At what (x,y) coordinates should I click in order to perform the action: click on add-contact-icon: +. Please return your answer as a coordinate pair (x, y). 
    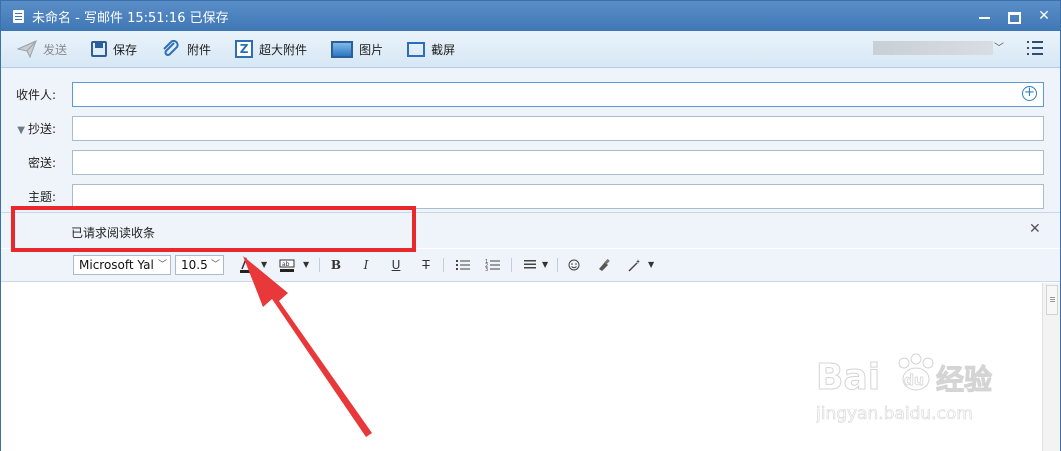
    Looking at the image, I should click on (1029, 93).